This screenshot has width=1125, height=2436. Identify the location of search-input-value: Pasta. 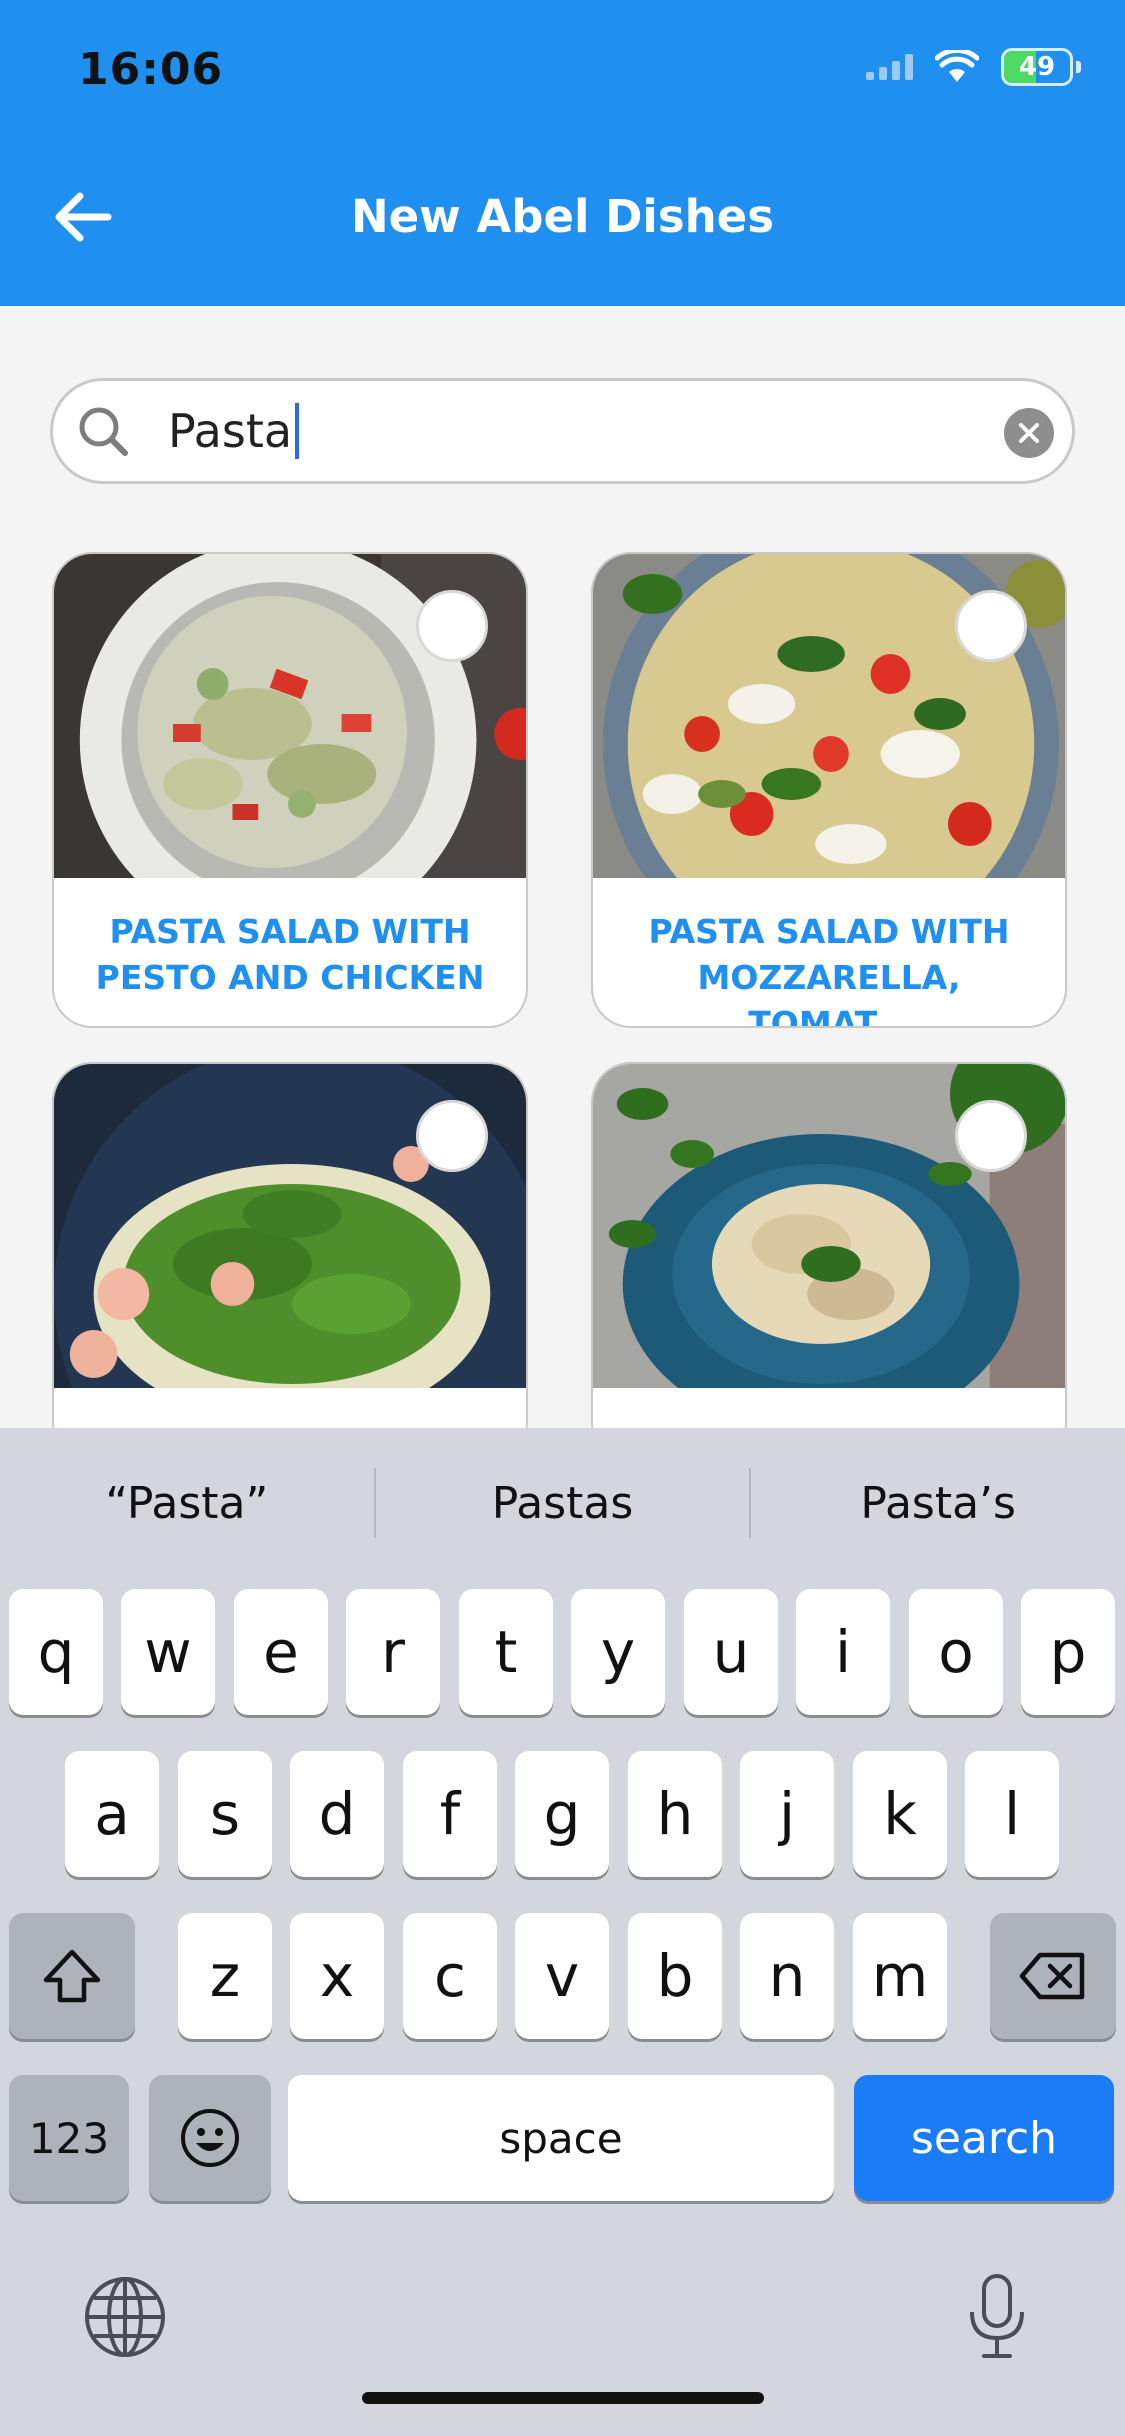
(230, 431).